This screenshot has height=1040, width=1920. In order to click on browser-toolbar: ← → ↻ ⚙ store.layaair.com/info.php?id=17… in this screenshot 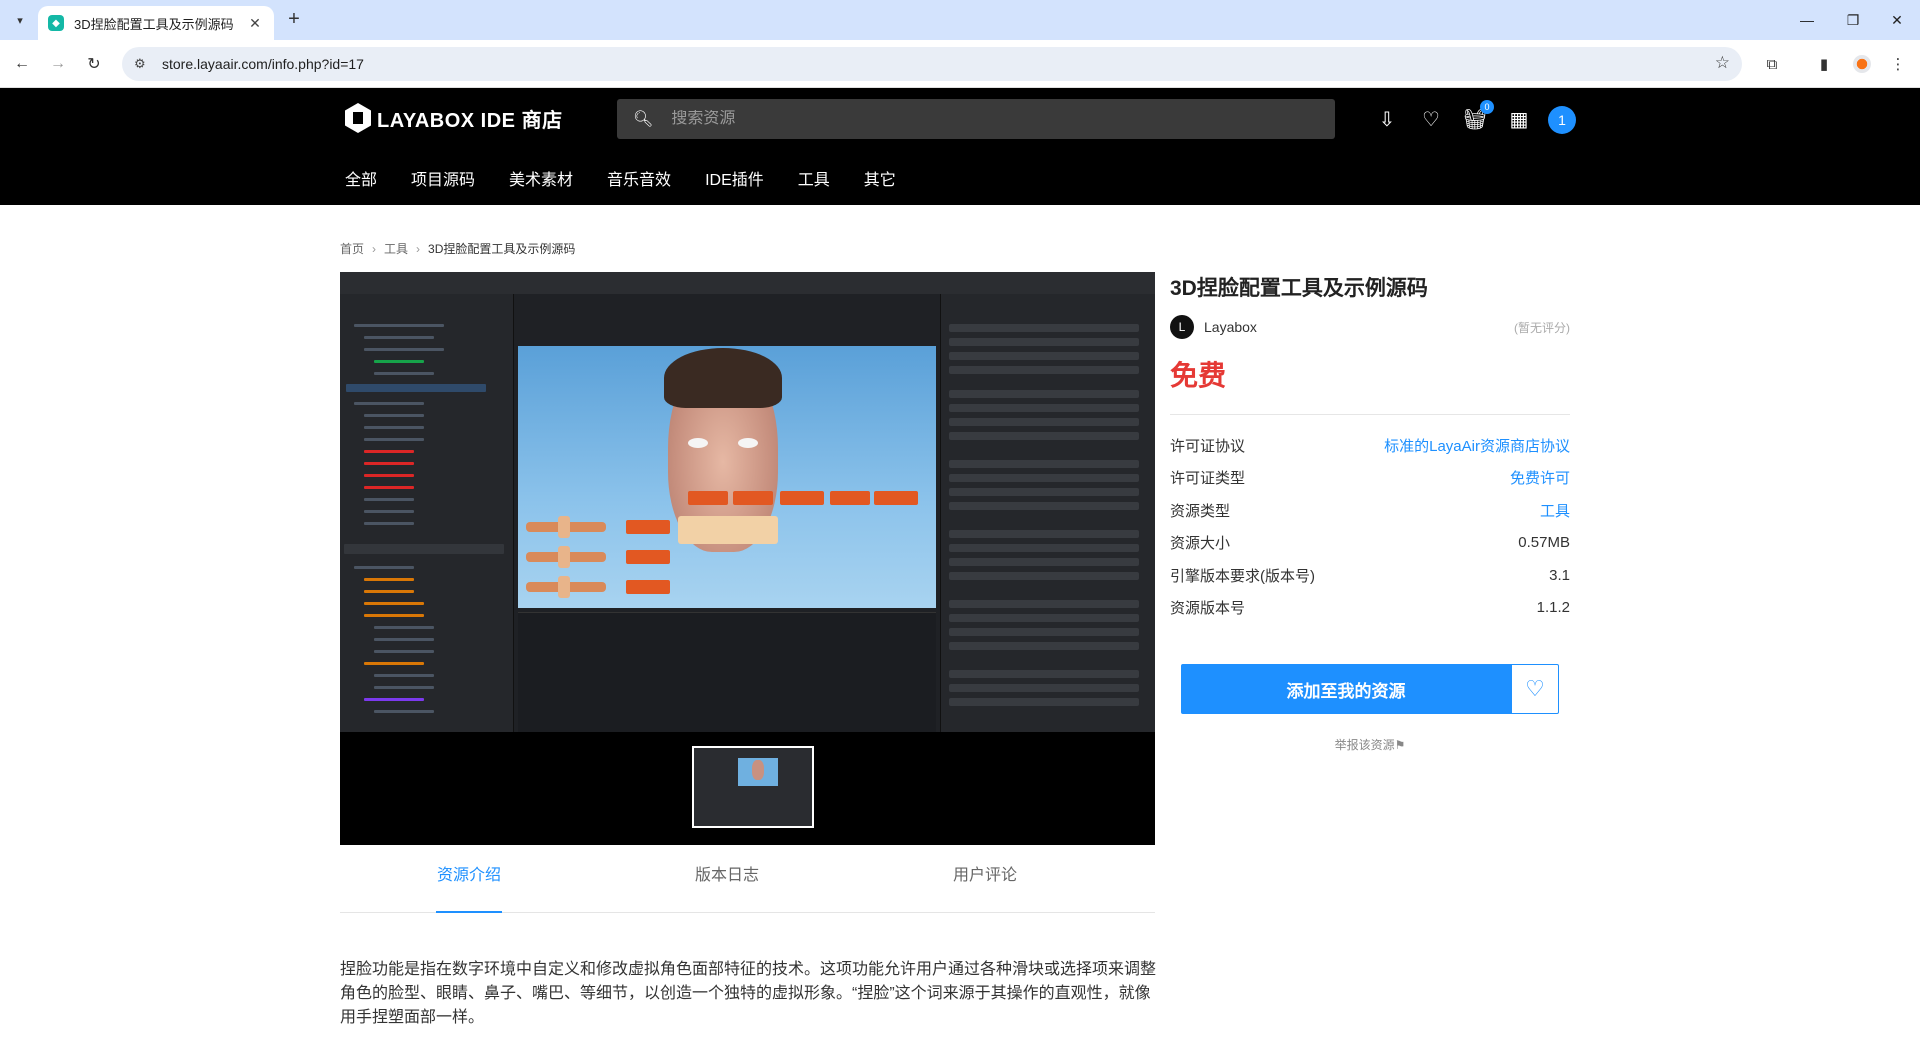, I will do `click(960, 64)`.